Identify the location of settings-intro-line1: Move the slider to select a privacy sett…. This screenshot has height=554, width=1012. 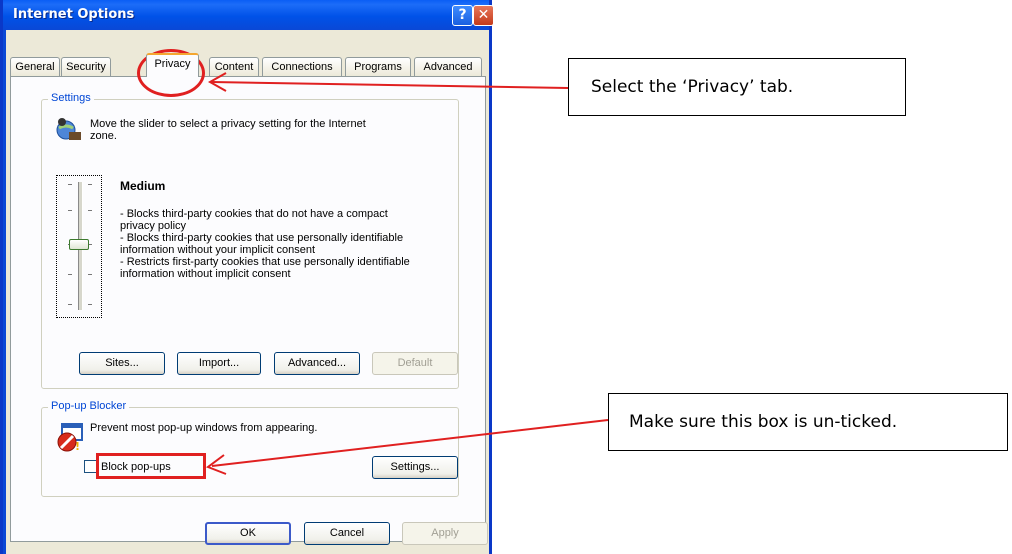
(228, 124).